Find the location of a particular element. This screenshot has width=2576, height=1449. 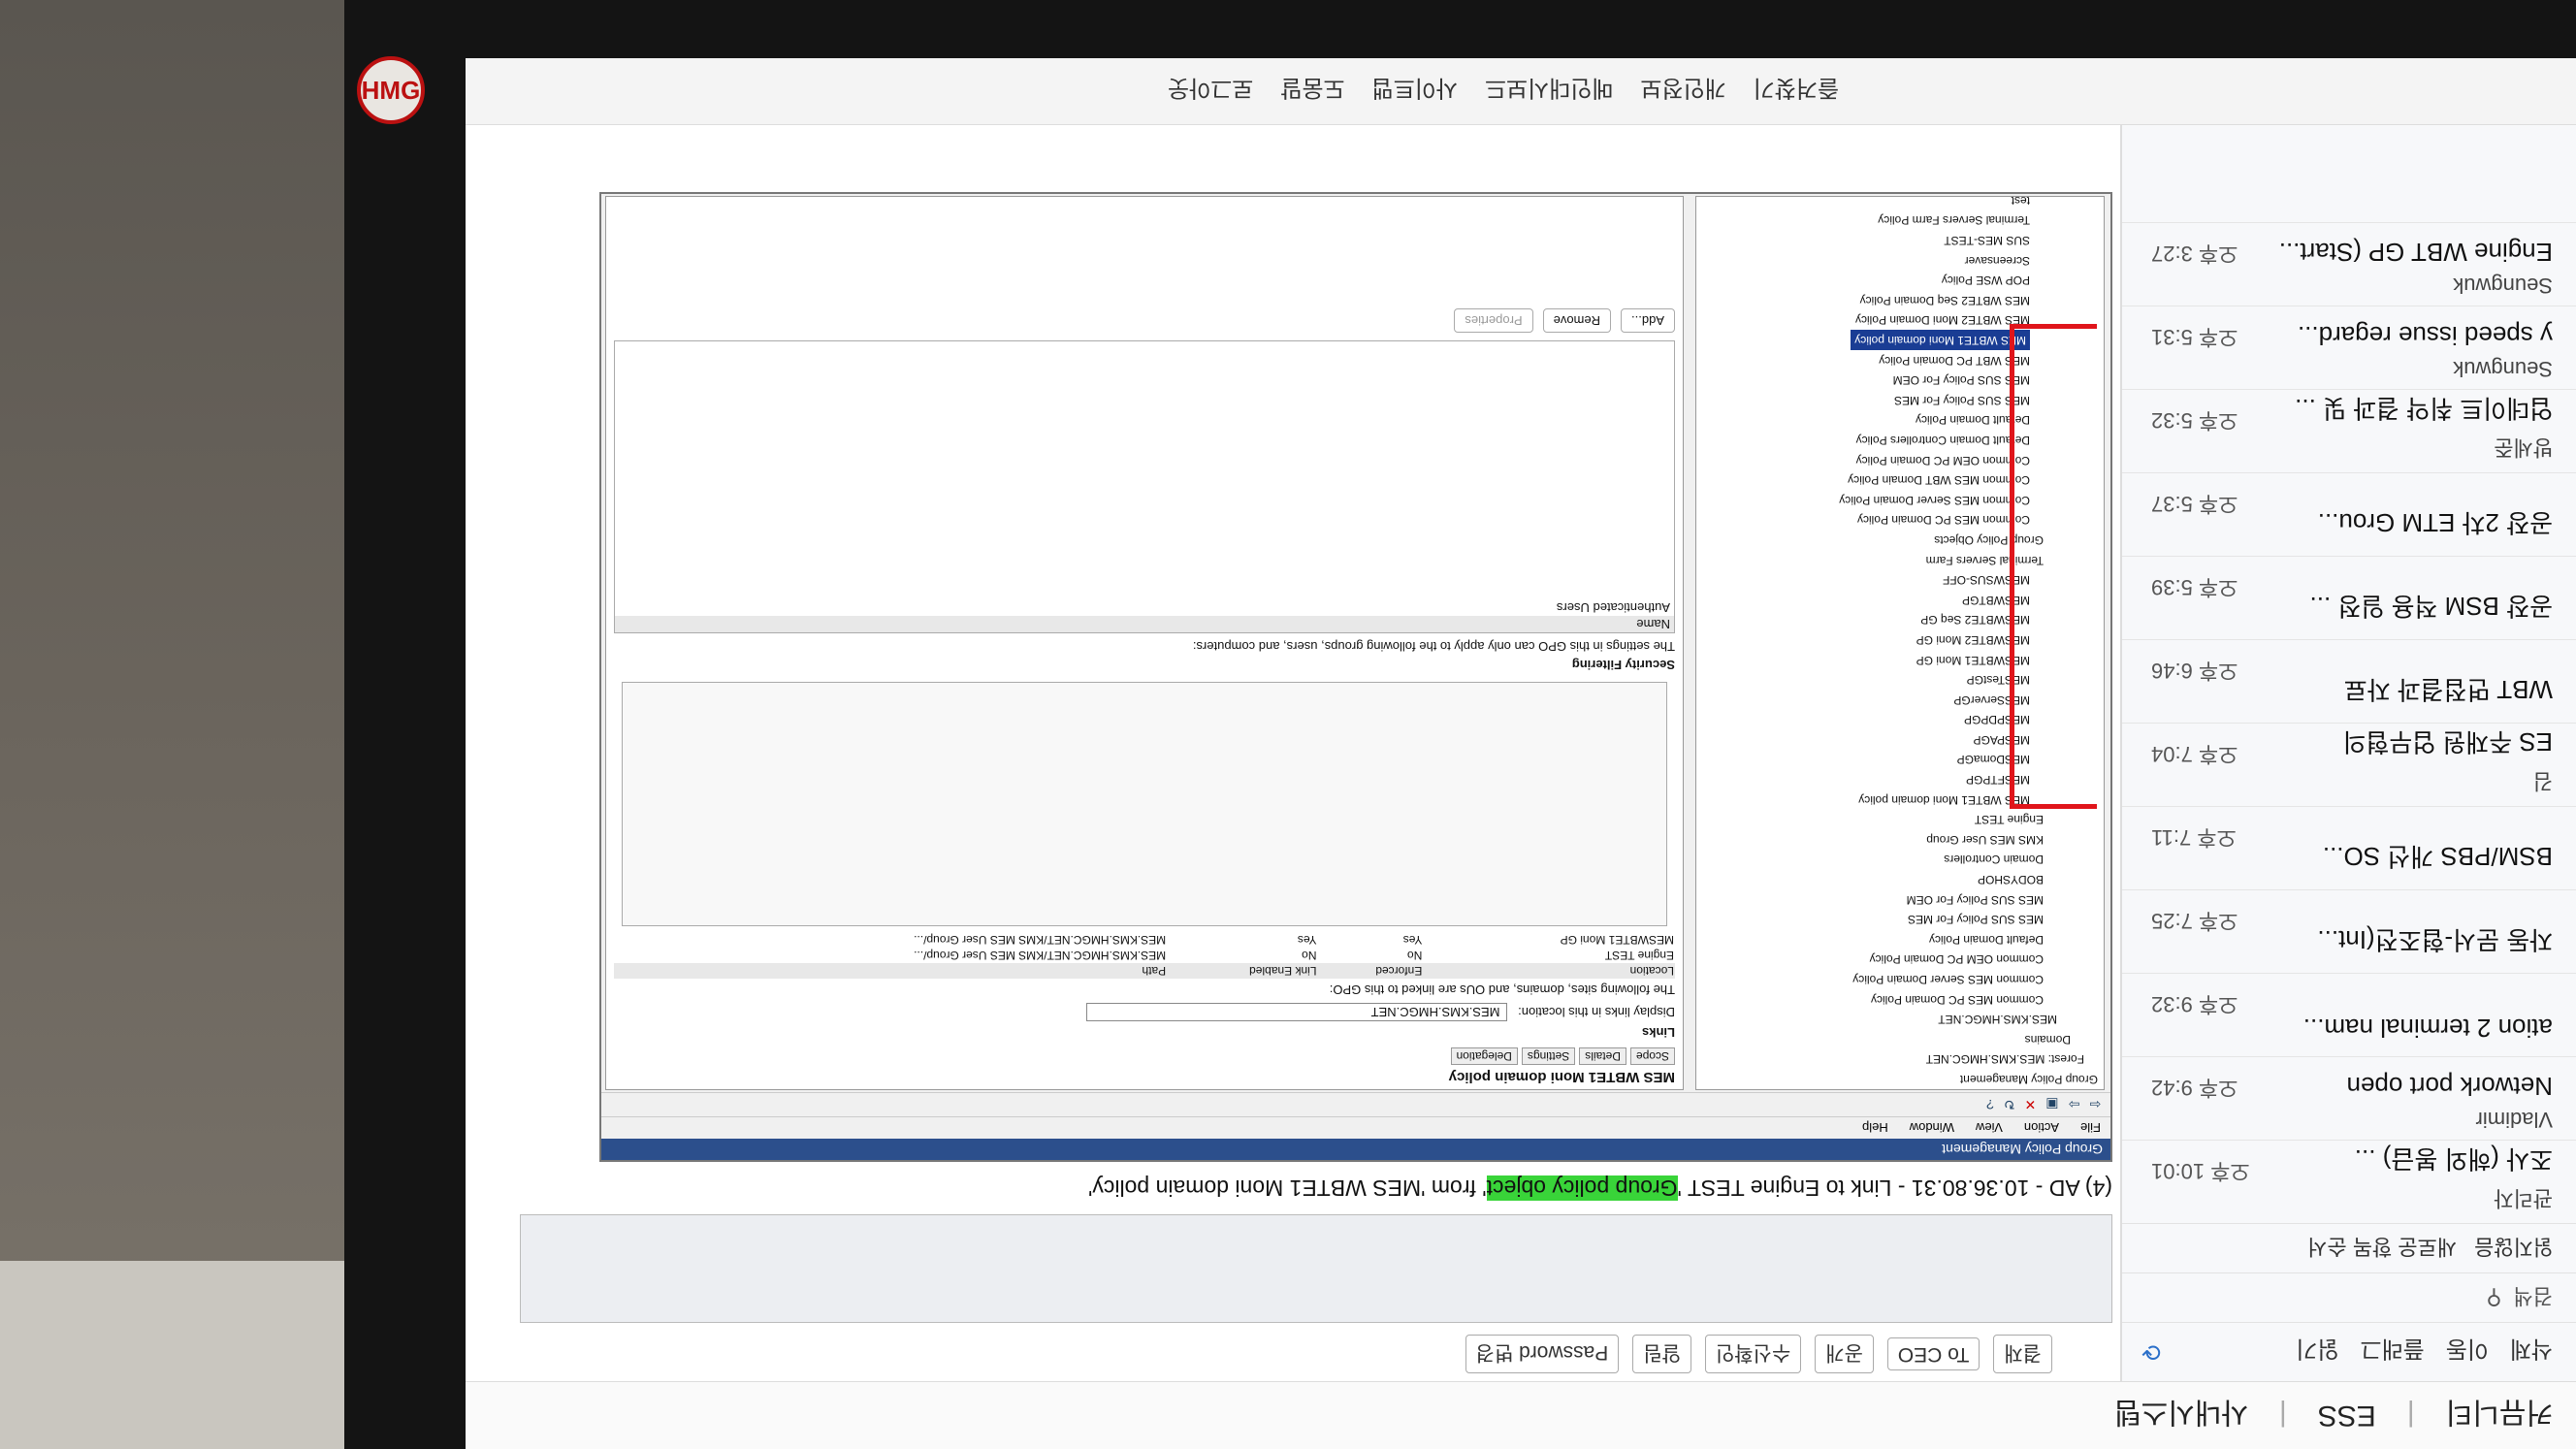

to-ceo-button: To CEO is located at coordinates (1933, 1353).